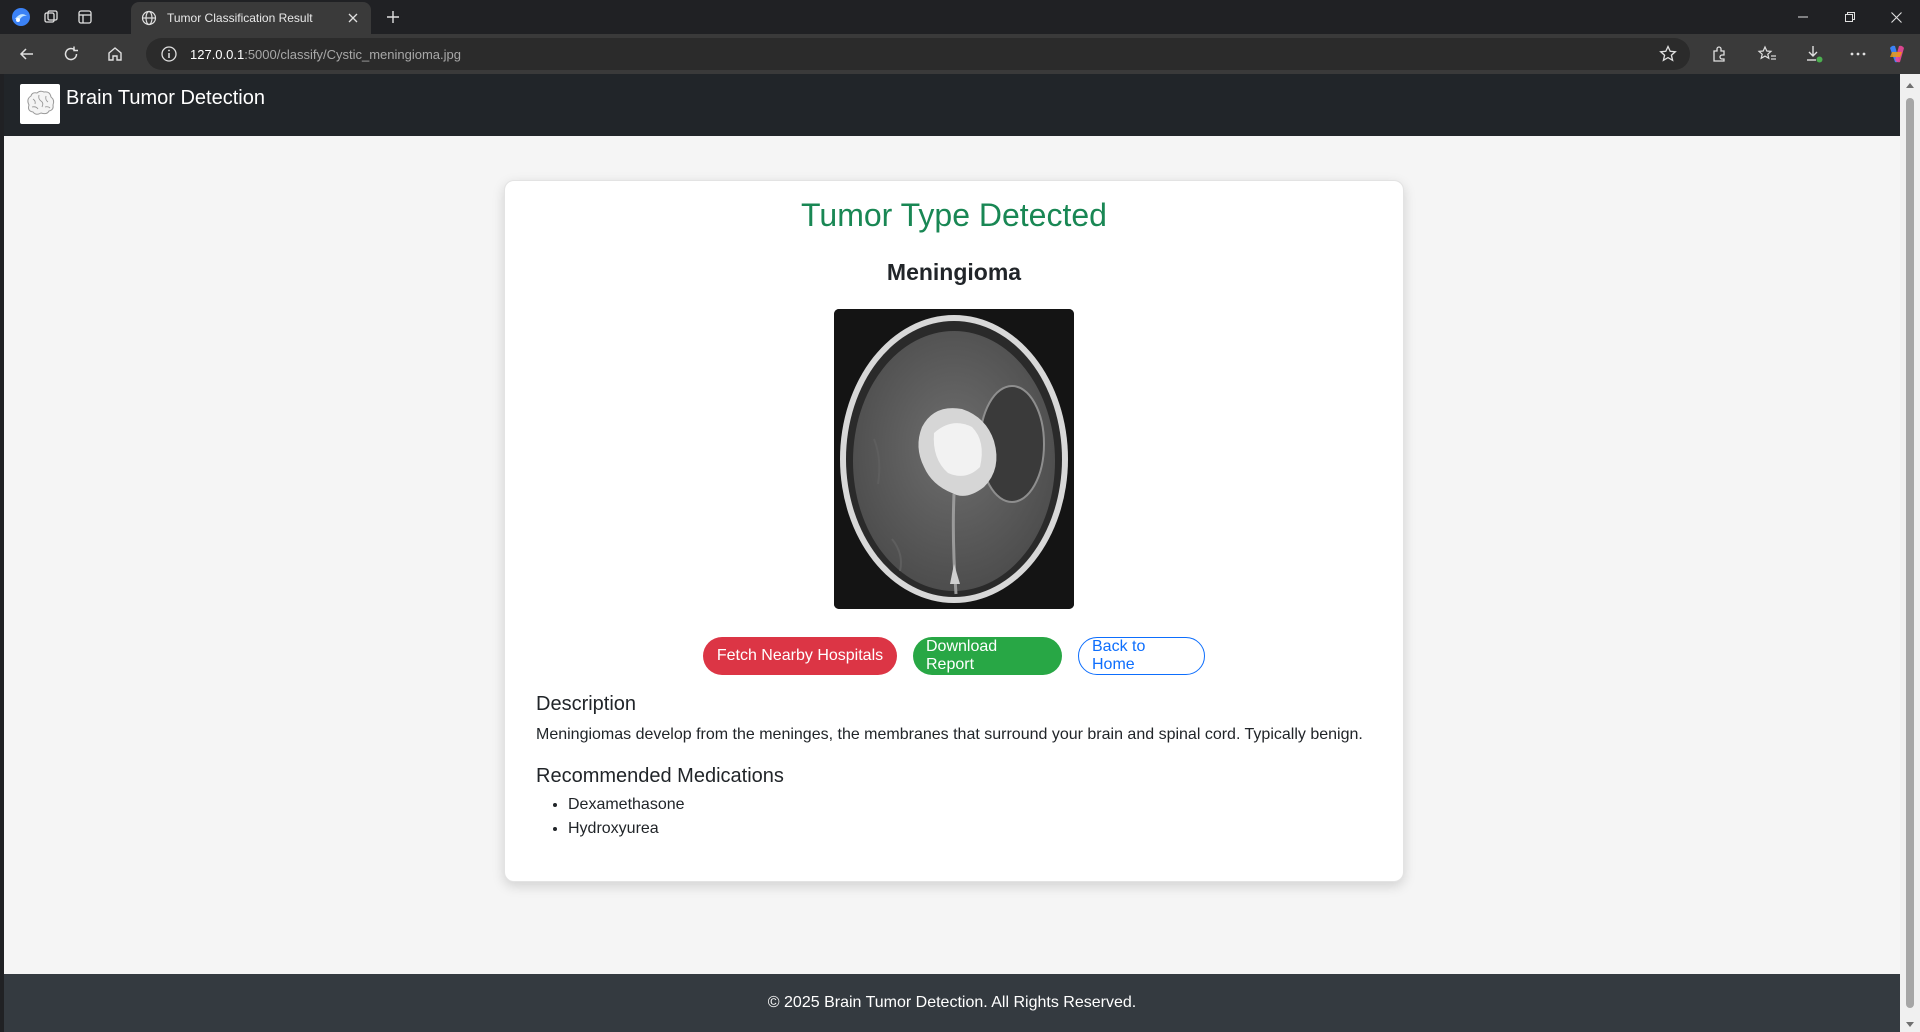 Image resolution: width=1920 pixels, height=1032 pixels. Describe the element at coordinates (1141, 656) in the screenshot. I see `back-to-home-button: Back to Home` at that location.